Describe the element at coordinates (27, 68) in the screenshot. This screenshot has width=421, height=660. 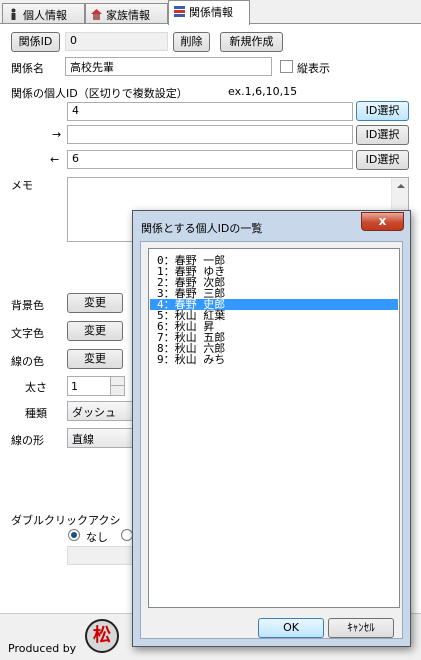
I see `relation-name-label: 関係名` at that location.